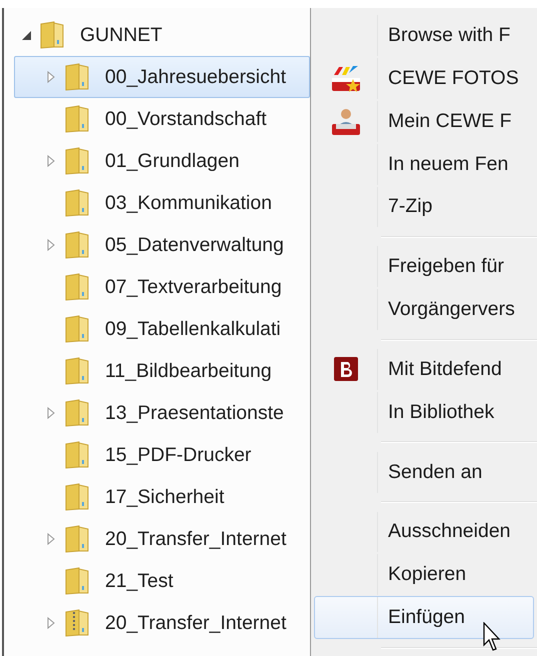 The image size is (537, 656). What do you see at coordinates (424, 164) in the screenshot?
I see `menu-item: In neuem Fen` at bounding box center [424, 164].